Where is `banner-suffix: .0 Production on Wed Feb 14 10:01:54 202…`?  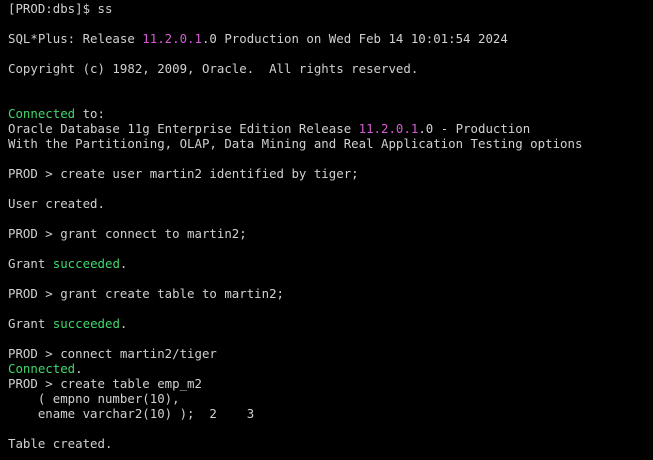 banner-suffix: .0 Production on Wed Feb 14 10:01:54 202… is located at coordinates (354, 38).